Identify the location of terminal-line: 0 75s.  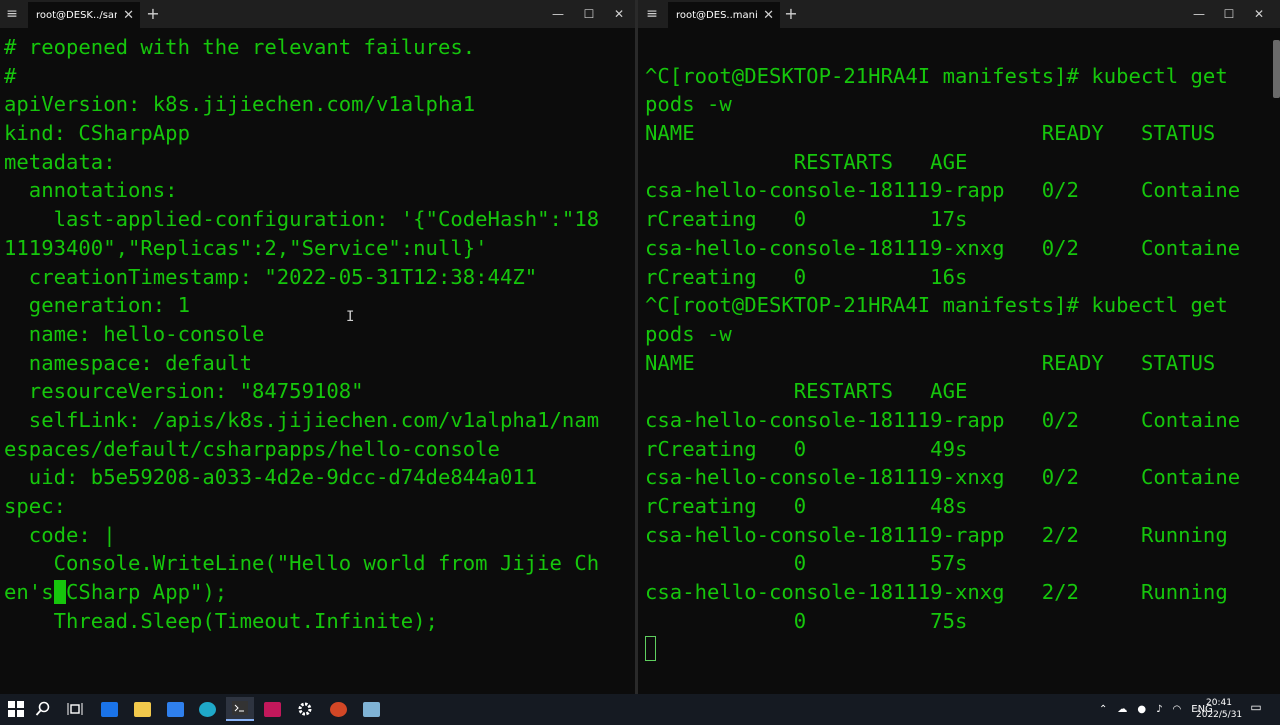
(806, 620).